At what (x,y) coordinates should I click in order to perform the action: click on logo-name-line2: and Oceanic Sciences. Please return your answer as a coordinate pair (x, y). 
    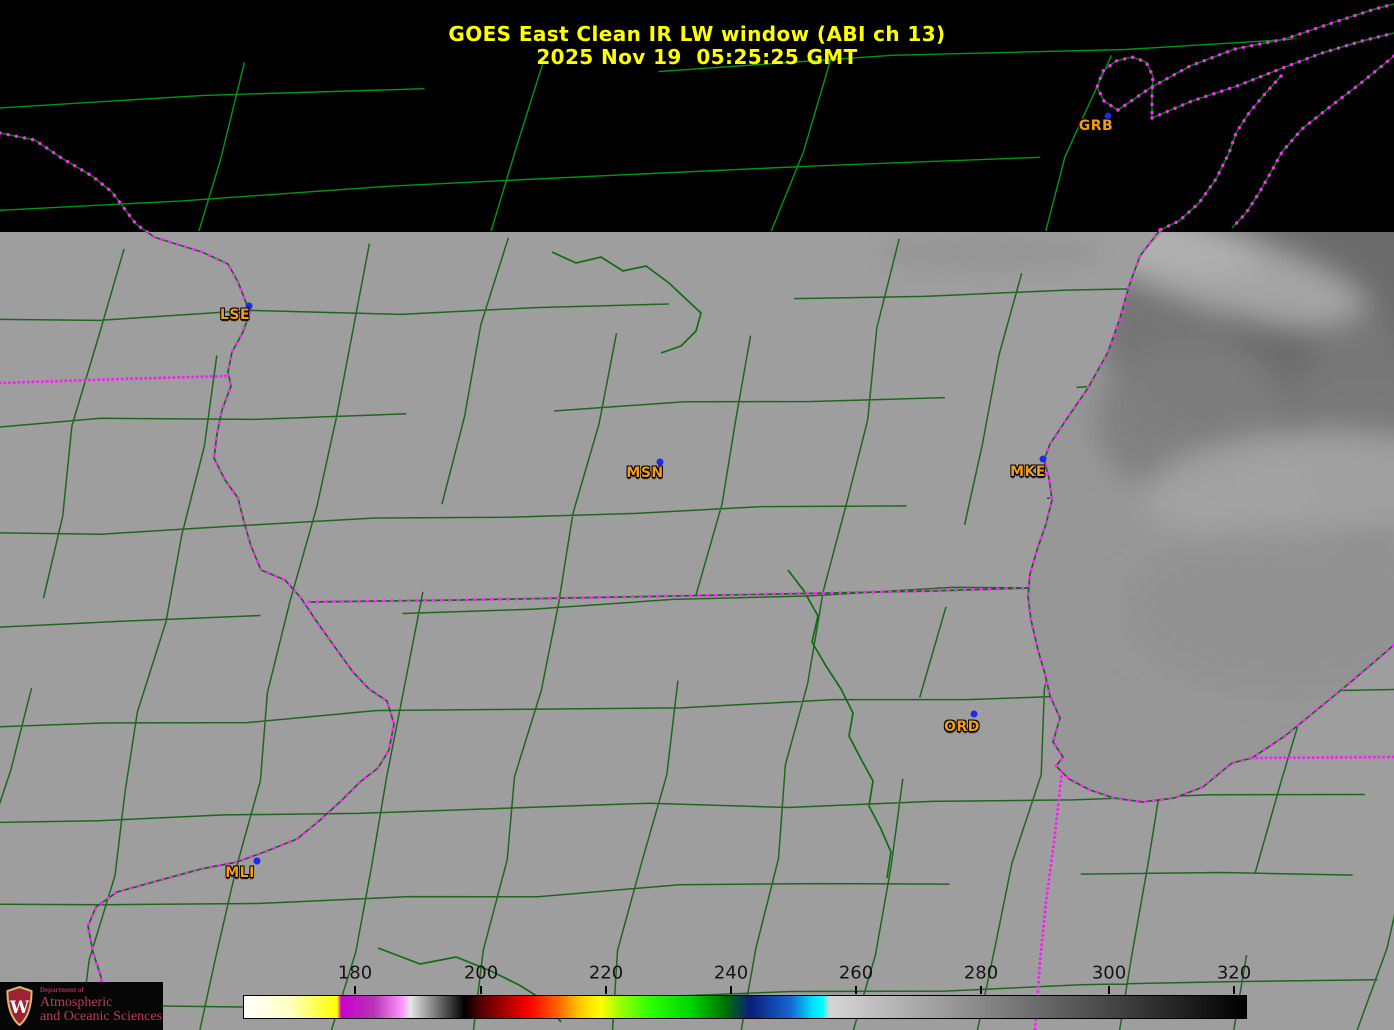
    Looking at the image, I should click on (101, 1017).